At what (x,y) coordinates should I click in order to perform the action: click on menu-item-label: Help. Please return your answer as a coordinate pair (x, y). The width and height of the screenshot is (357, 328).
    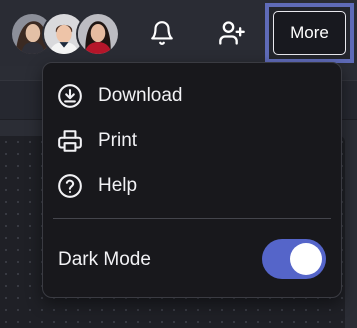
    Looking at the image, I should click on (118, 185).